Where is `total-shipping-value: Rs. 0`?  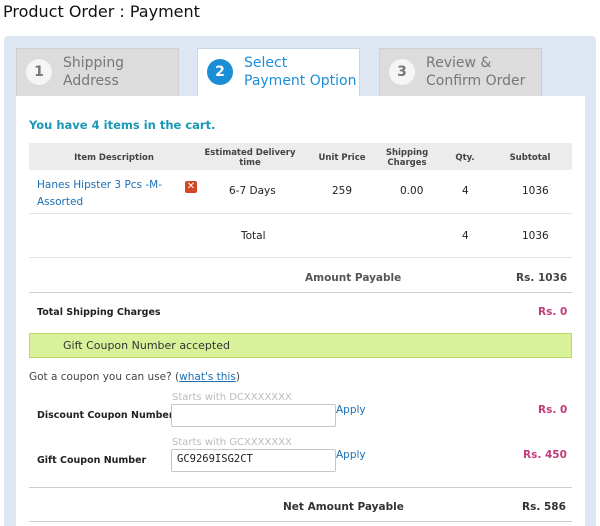
total-shipping-value: Rs. 0 is located at coordinates (553, 312).